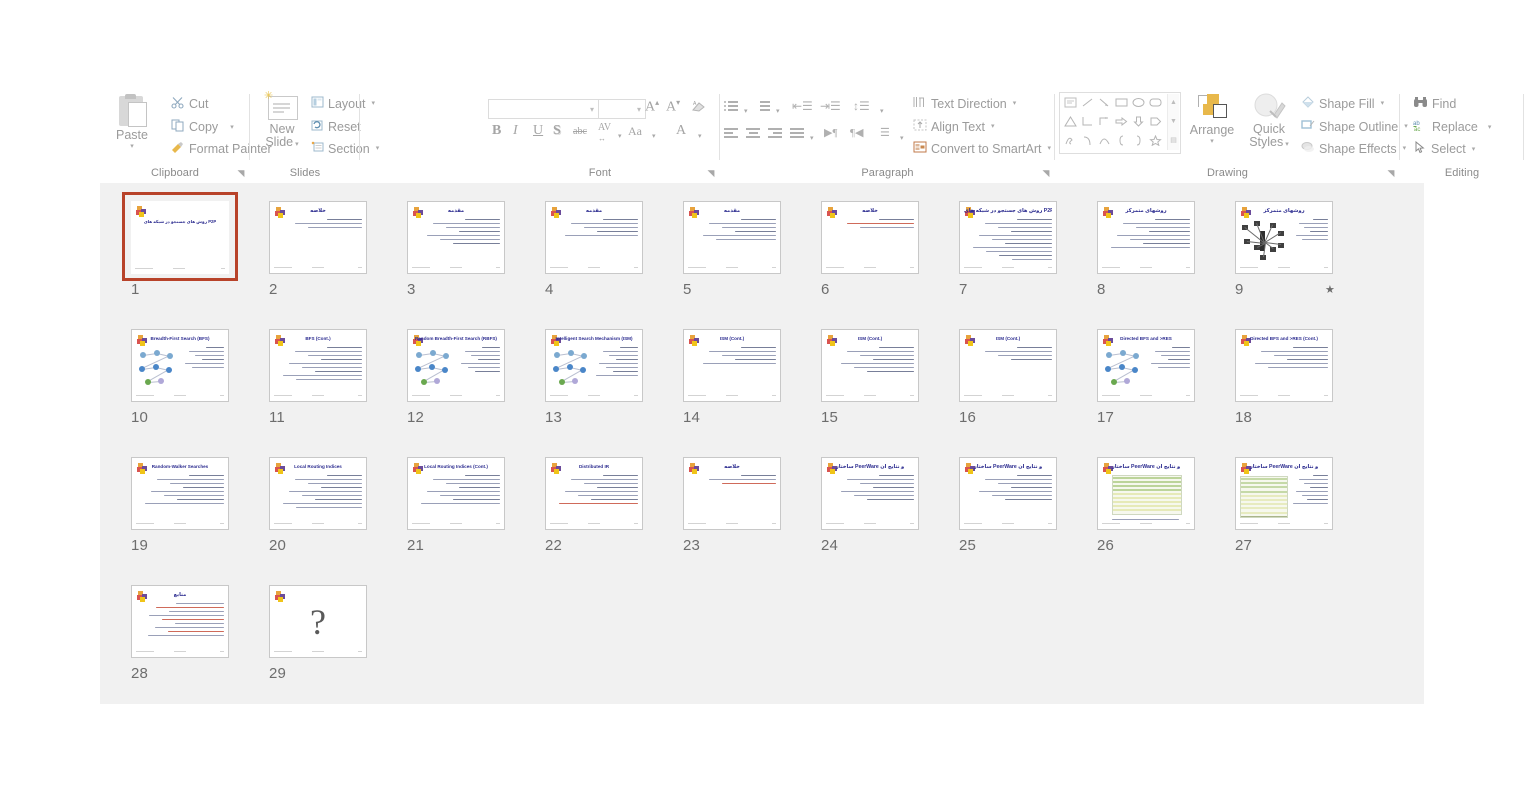 The height and width of the screenshot is (804, 1524). I want to click on slide-thumbnail-frame: Breadth-First Search (BFS), so click(180, 364).